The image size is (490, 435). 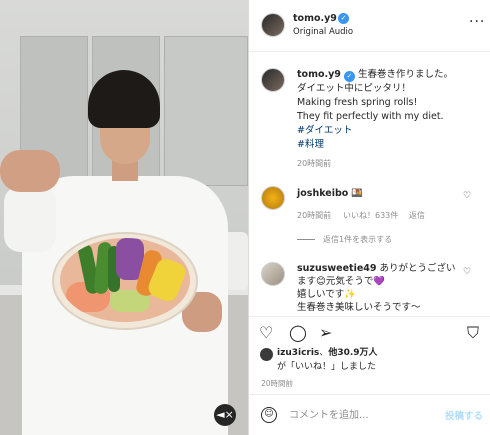 What do you see at coordinates (352, 353) in the screenshot?
I see `likes-others-link: 他30.9万人` at bounding box center [352, 353].